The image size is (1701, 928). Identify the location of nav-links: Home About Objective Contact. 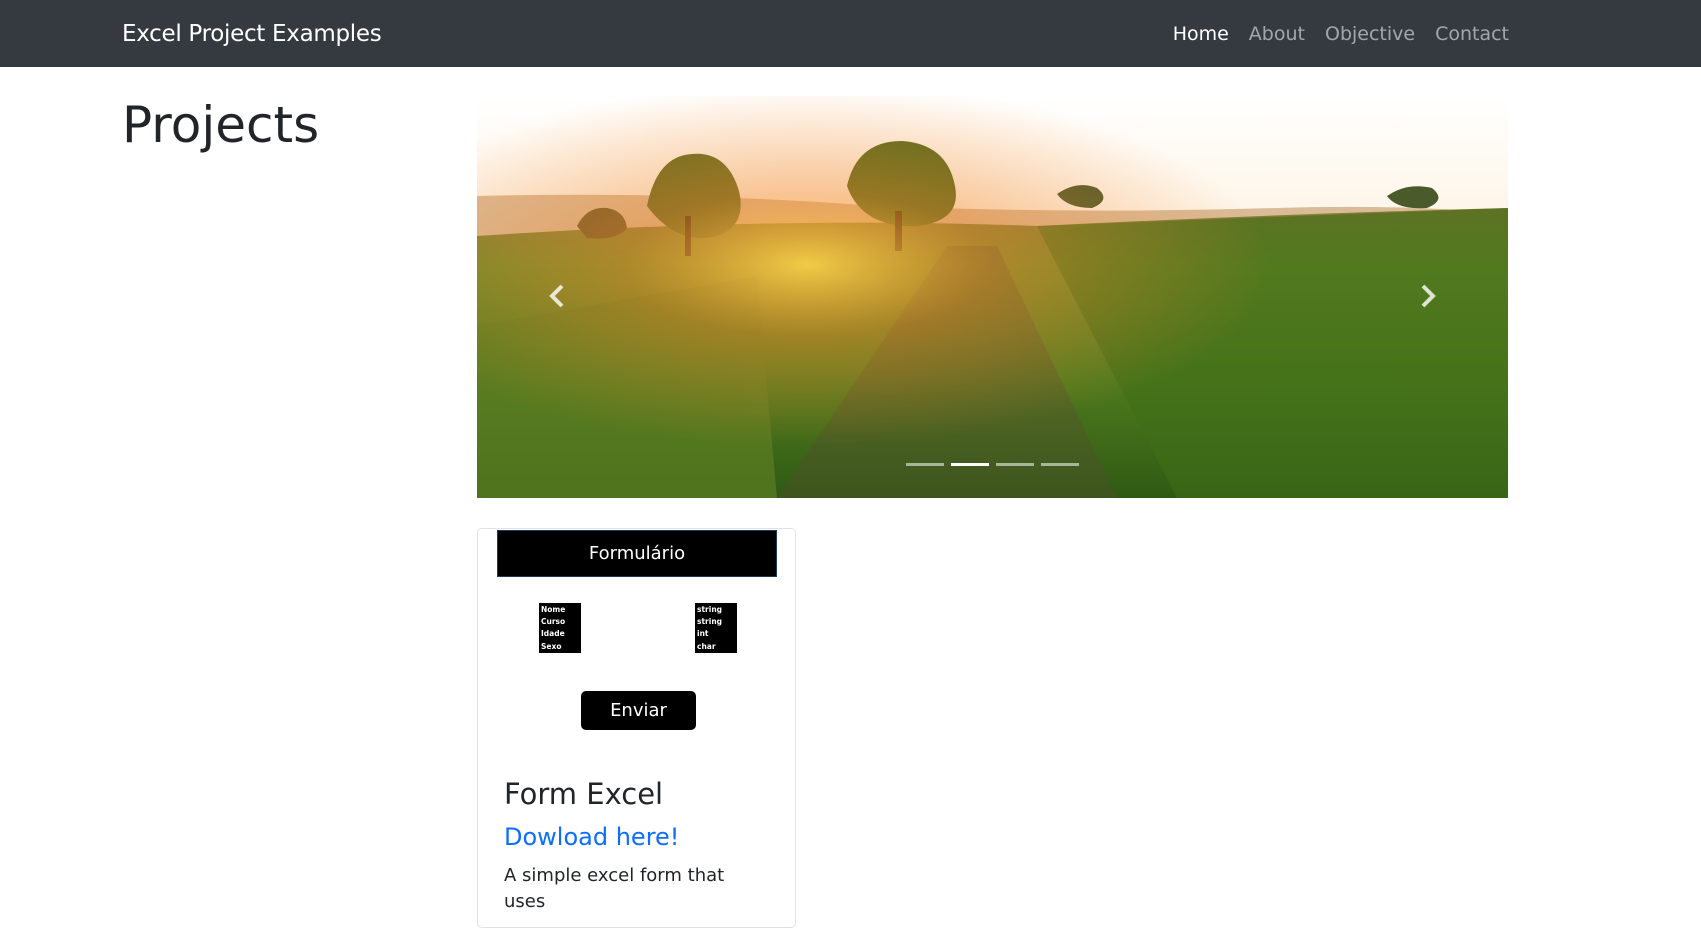
(1341, 34).